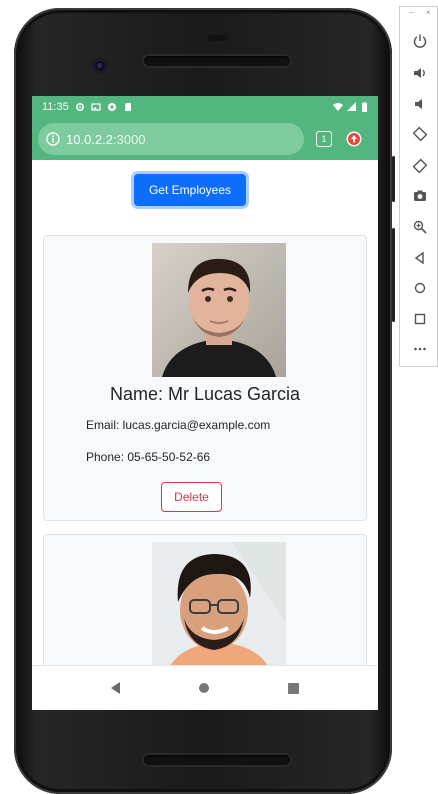 The width and height of the screenshot is (438, 794). Describe the element at coordinates (420, 134) in the screenshot. I see `rotate-left-icon` at that location.